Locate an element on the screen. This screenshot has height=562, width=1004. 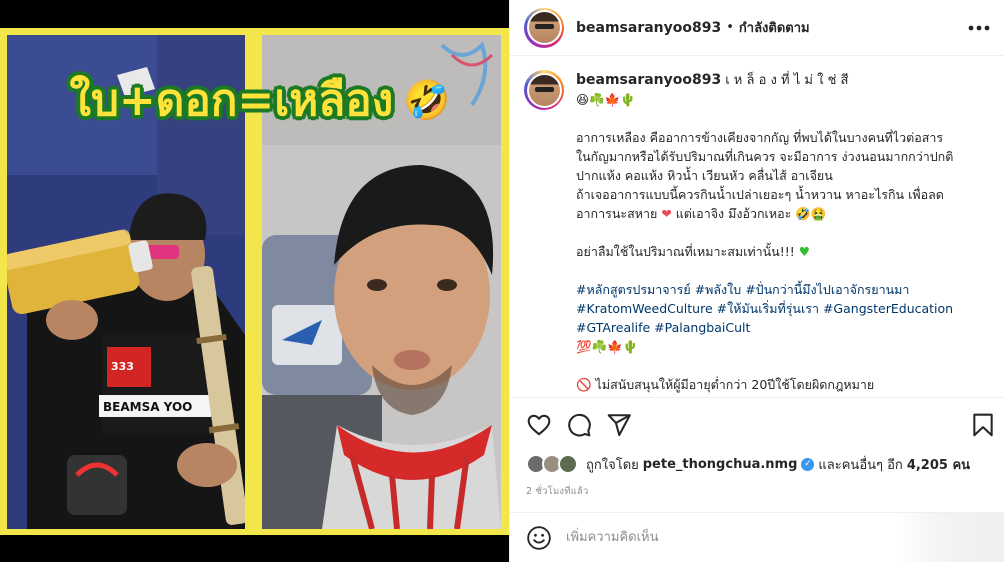
rofl-emoji-icon: 🤣 is located at coordinates (427, 99).